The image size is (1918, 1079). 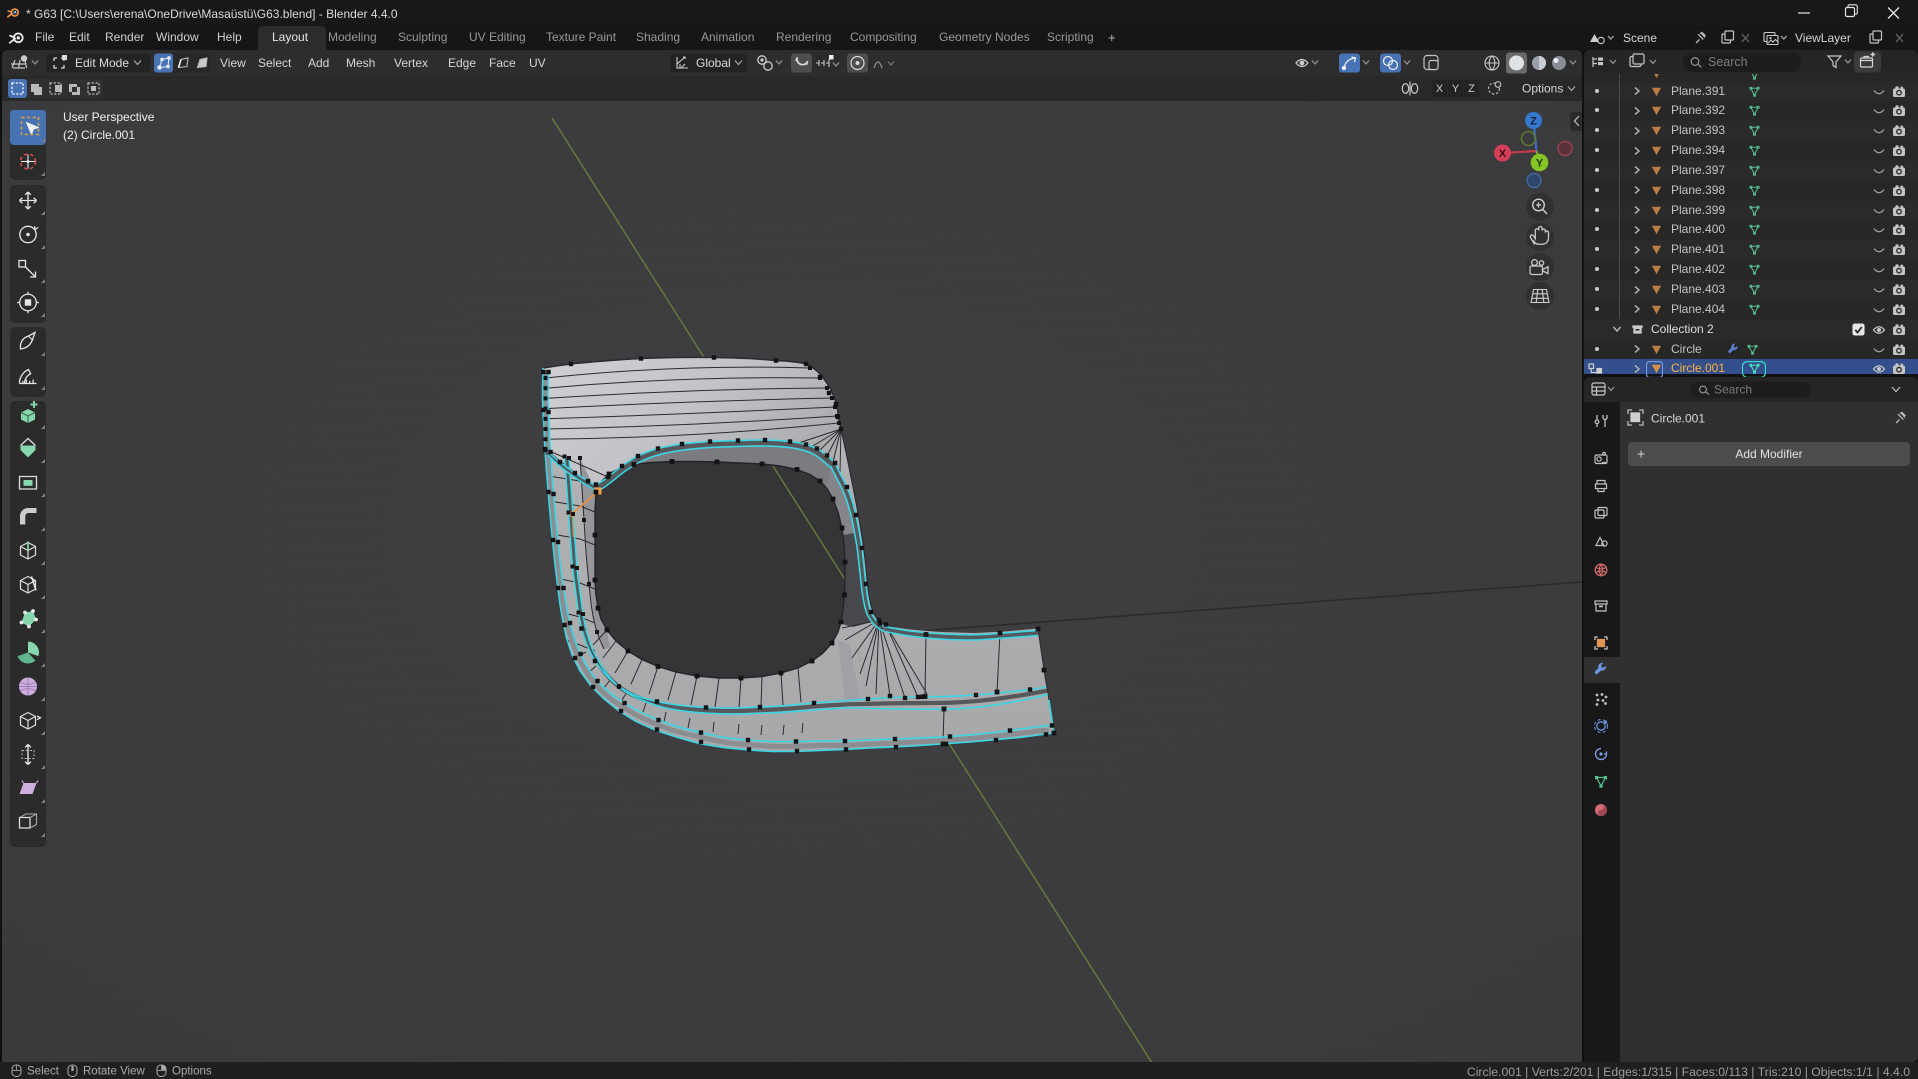 What do you see at coordinates (233, 63) in the screenshot?
I see `svg-text: View` at bounding box center [233, 63].